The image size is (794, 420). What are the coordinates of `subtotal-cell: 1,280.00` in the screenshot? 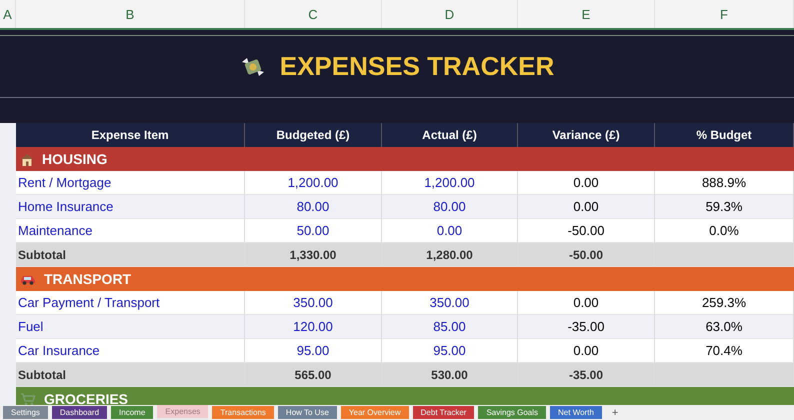 It's located at (450, 255).